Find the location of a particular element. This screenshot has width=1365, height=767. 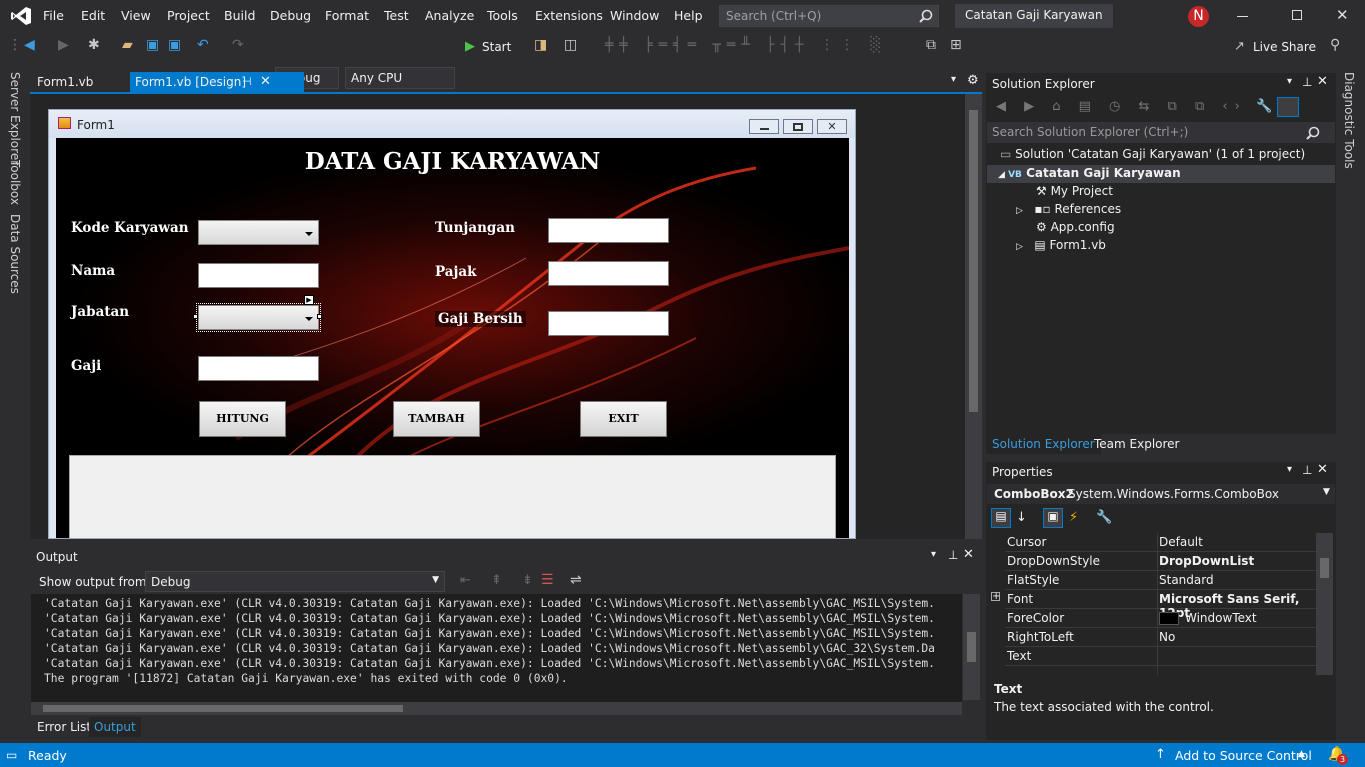

exit-button: EXIT is located at coordinates (623, 419).